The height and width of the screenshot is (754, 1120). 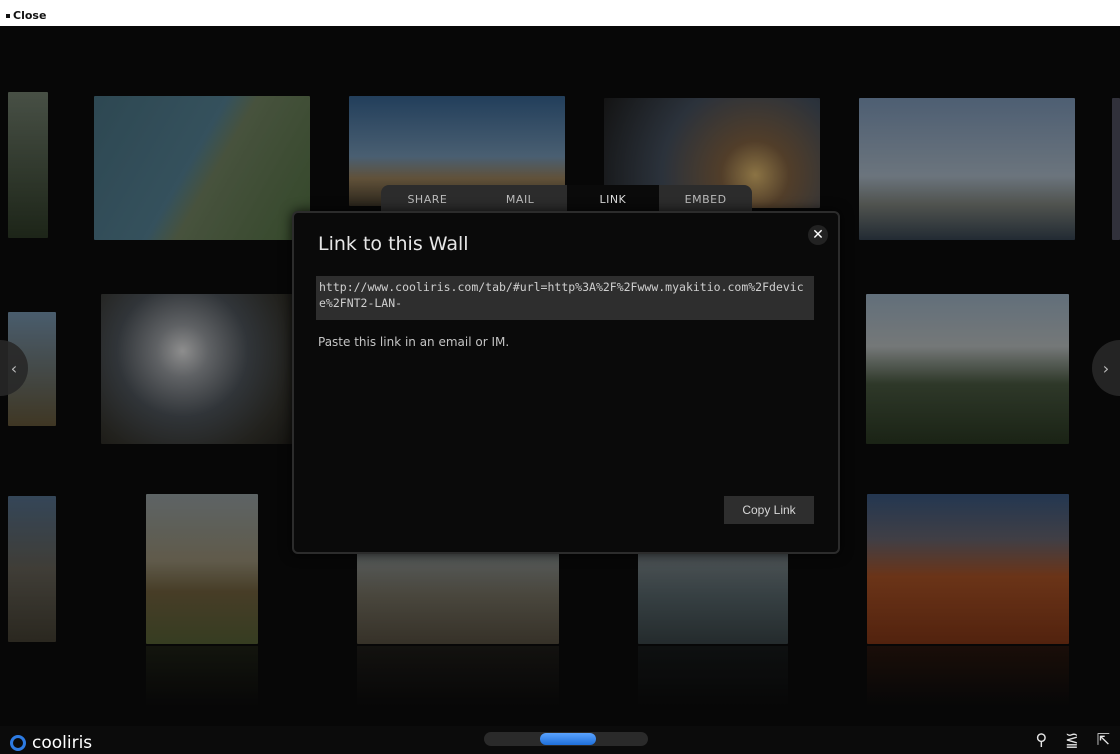 What do you see at coordinates (427, 199) in the screenshot?
I see `tab-share: SHARE` at bounding box center [427, 199].